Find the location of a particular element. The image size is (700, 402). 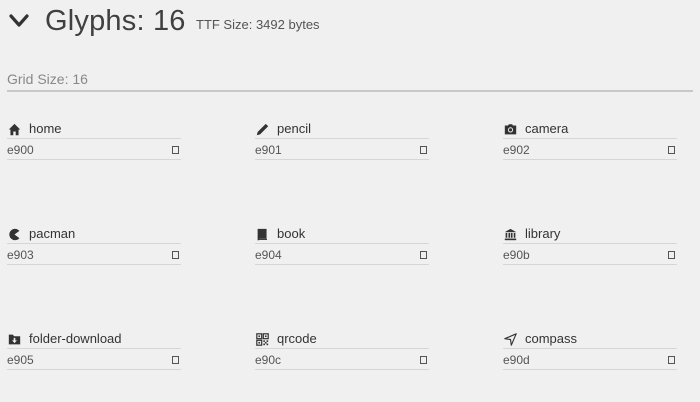

glyph-item-book: book e904 is located at coordinates (343, 255).